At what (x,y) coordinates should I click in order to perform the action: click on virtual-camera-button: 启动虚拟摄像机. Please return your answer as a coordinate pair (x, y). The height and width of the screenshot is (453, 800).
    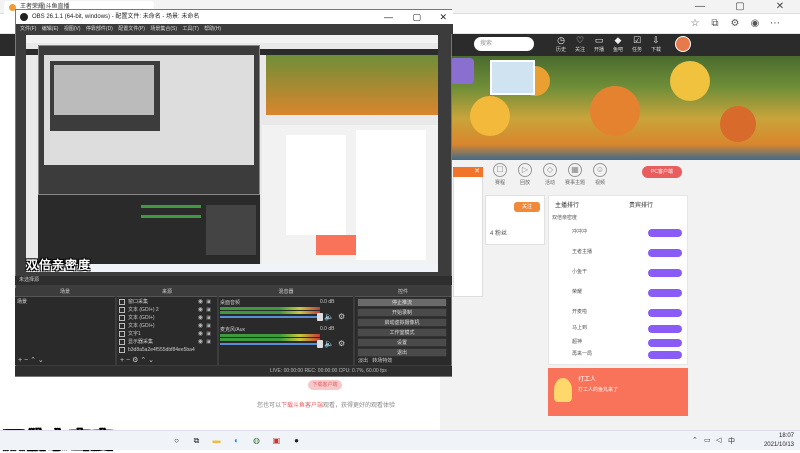
    Looking at the image, I should click on (402, 322).